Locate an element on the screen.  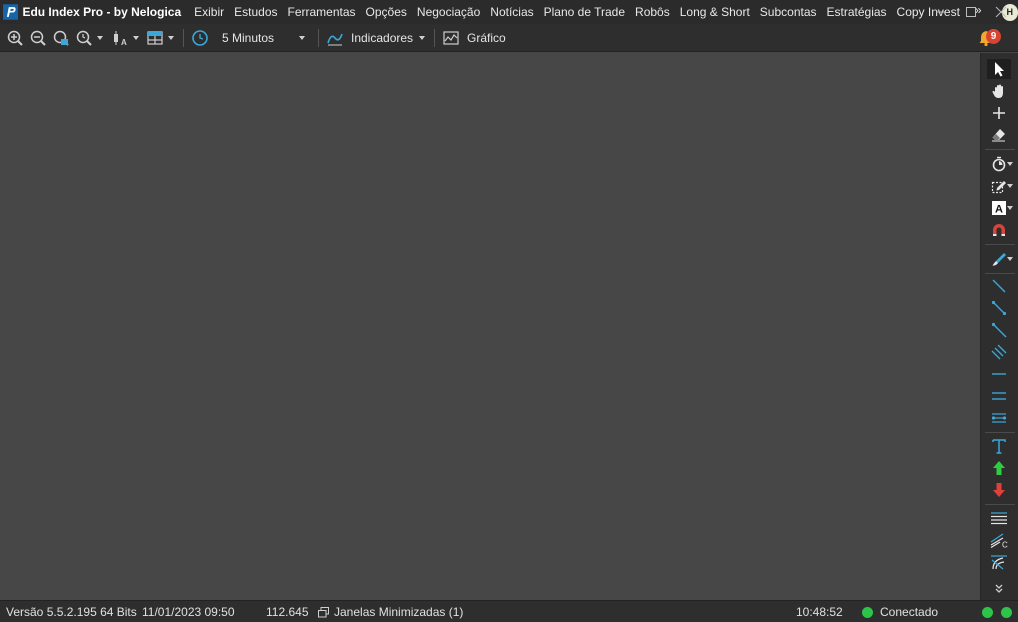
menu-exibir: Exibir is located at coordinates (209, 12).